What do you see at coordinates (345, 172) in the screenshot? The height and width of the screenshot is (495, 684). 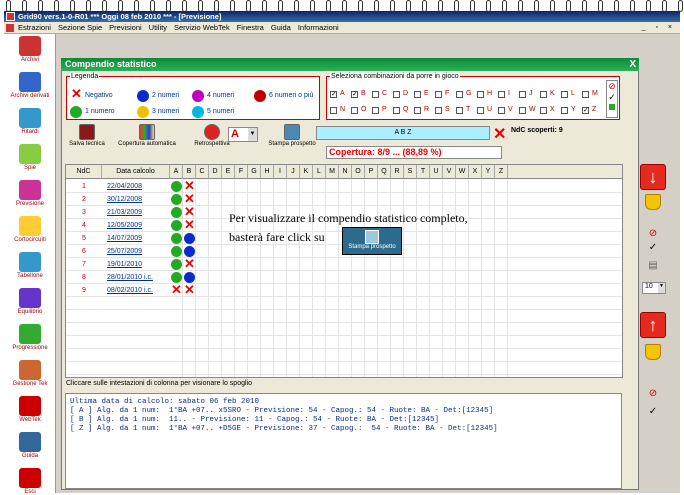 I see `column-header: N` at bounding box center [345, 172].